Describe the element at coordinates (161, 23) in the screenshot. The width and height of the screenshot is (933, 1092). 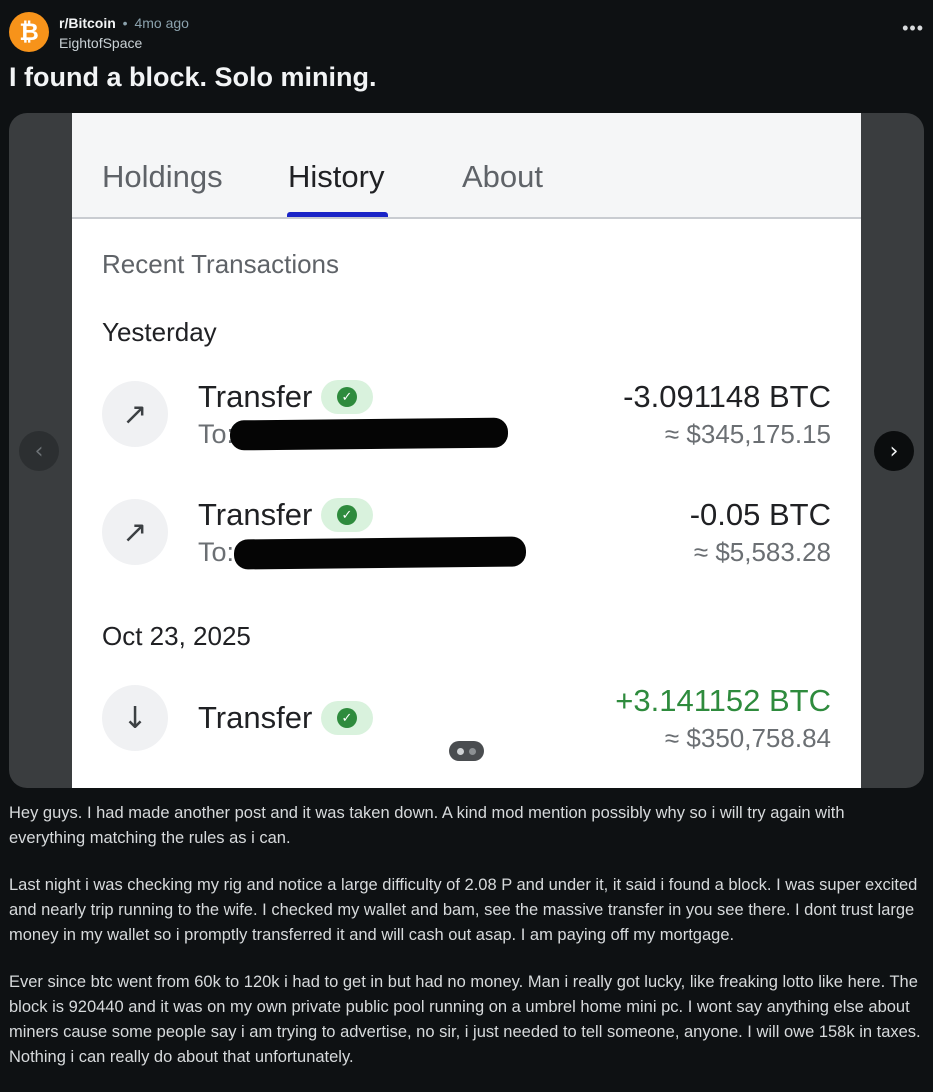
I see `post-time: 4mo ago` at that location.